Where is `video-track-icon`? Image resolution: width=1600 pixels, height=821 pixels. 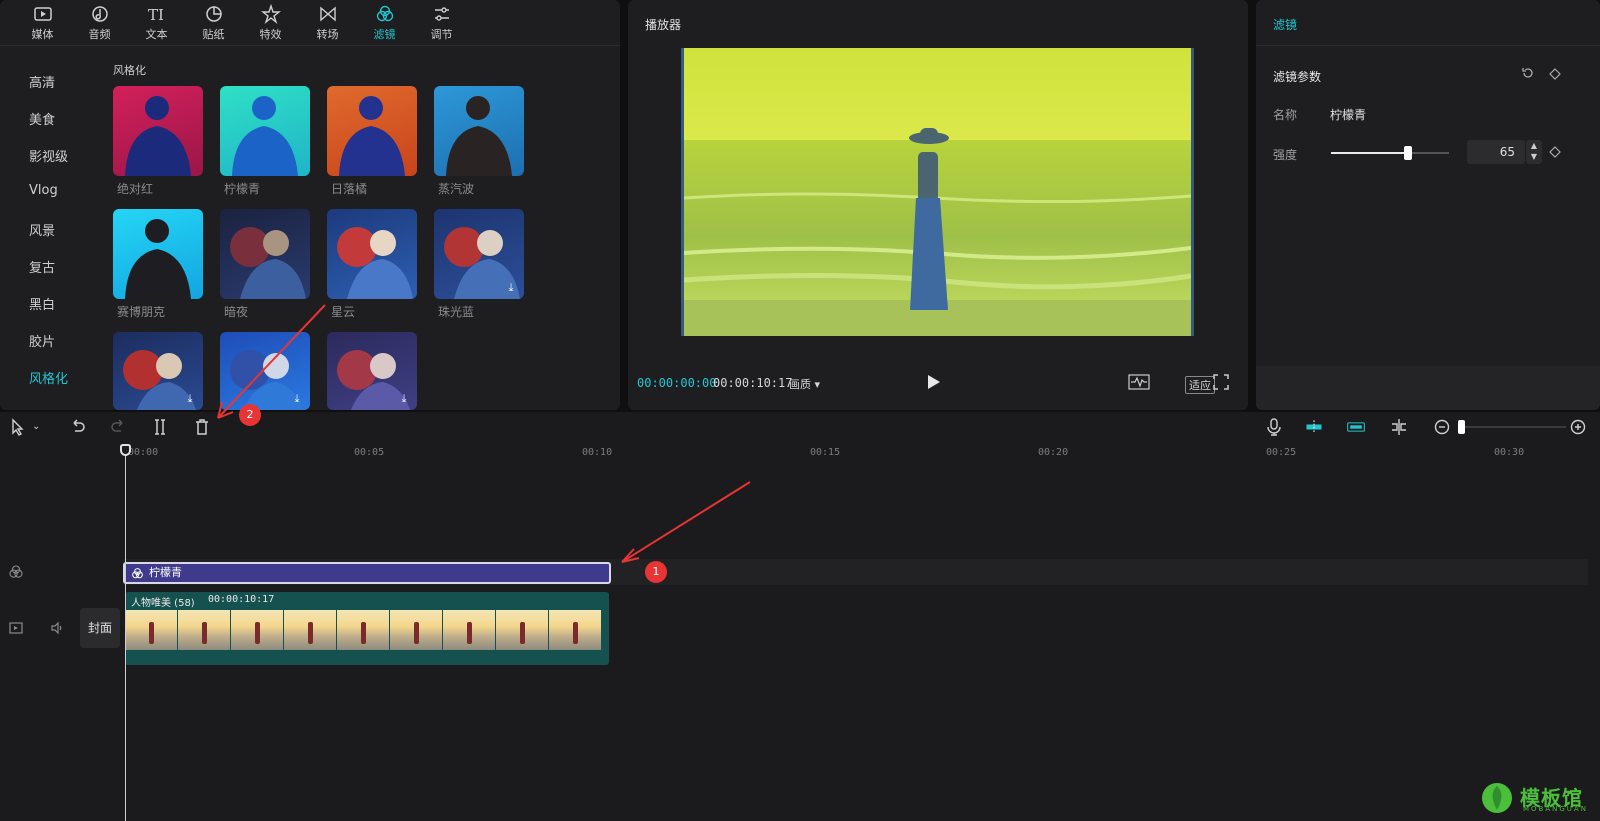
video-track-icon is located at coordinates (16, 628).